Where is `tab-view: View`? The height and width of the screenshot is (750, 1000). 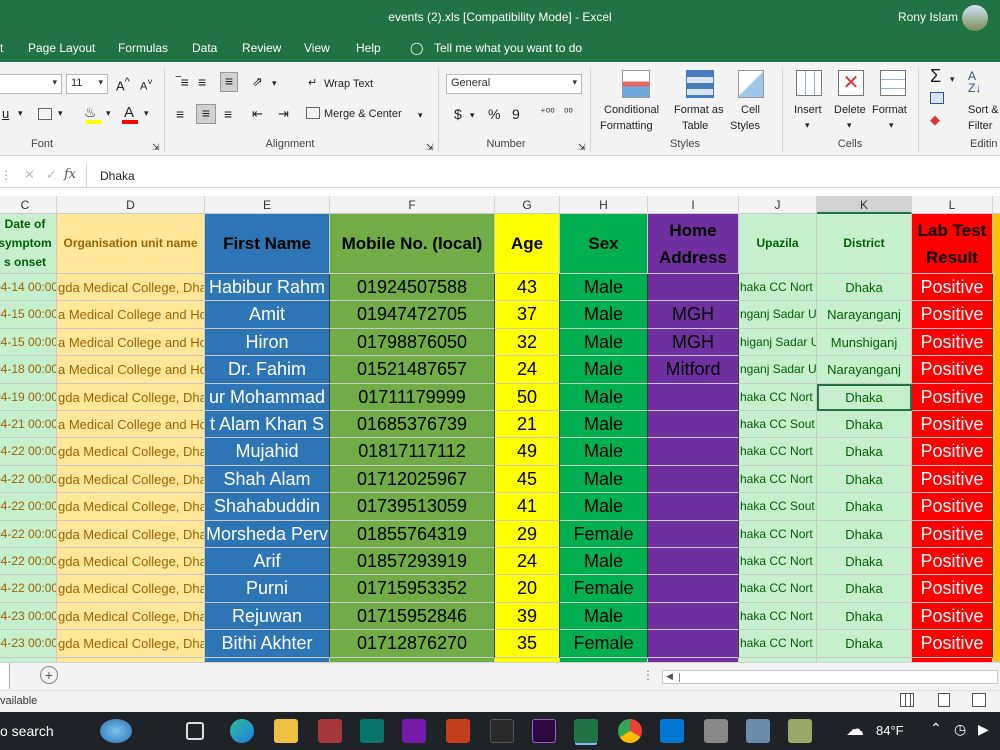
tab-view: View is located at coordinates (317, 48).